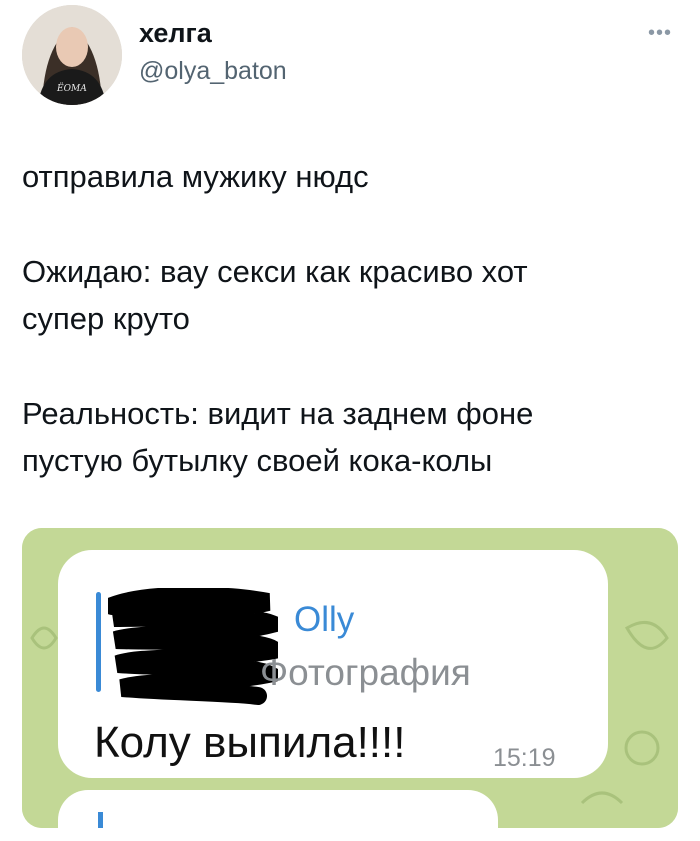 The width and height of the screenshot is (700, 841). Describe the element at coordinates (365, 672) in the screenshot. I see `reply-media-type: Фотография` at that location.